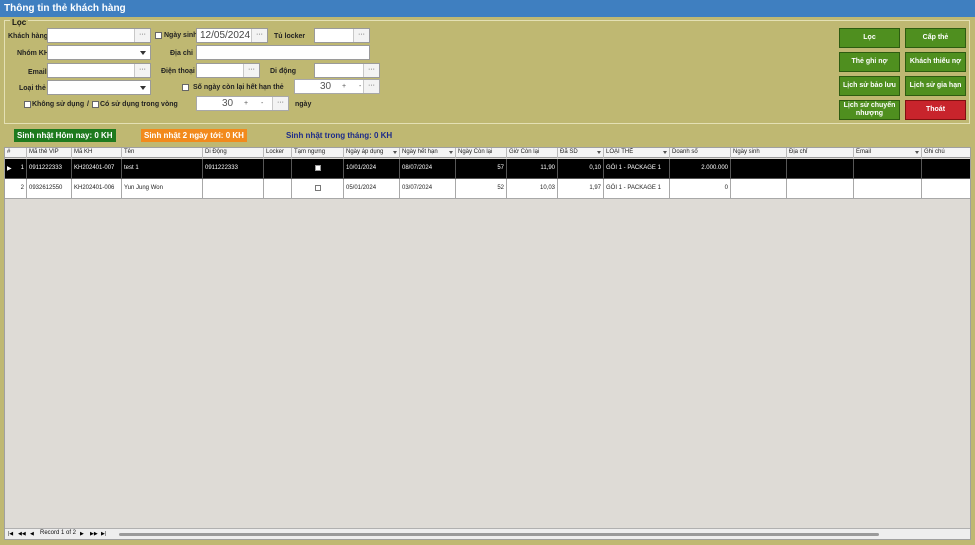 This screenshot has width=975, height=545. Describe the element at coordinates (233, 189) in the screenshot. I see `cell-mobile` at that location.